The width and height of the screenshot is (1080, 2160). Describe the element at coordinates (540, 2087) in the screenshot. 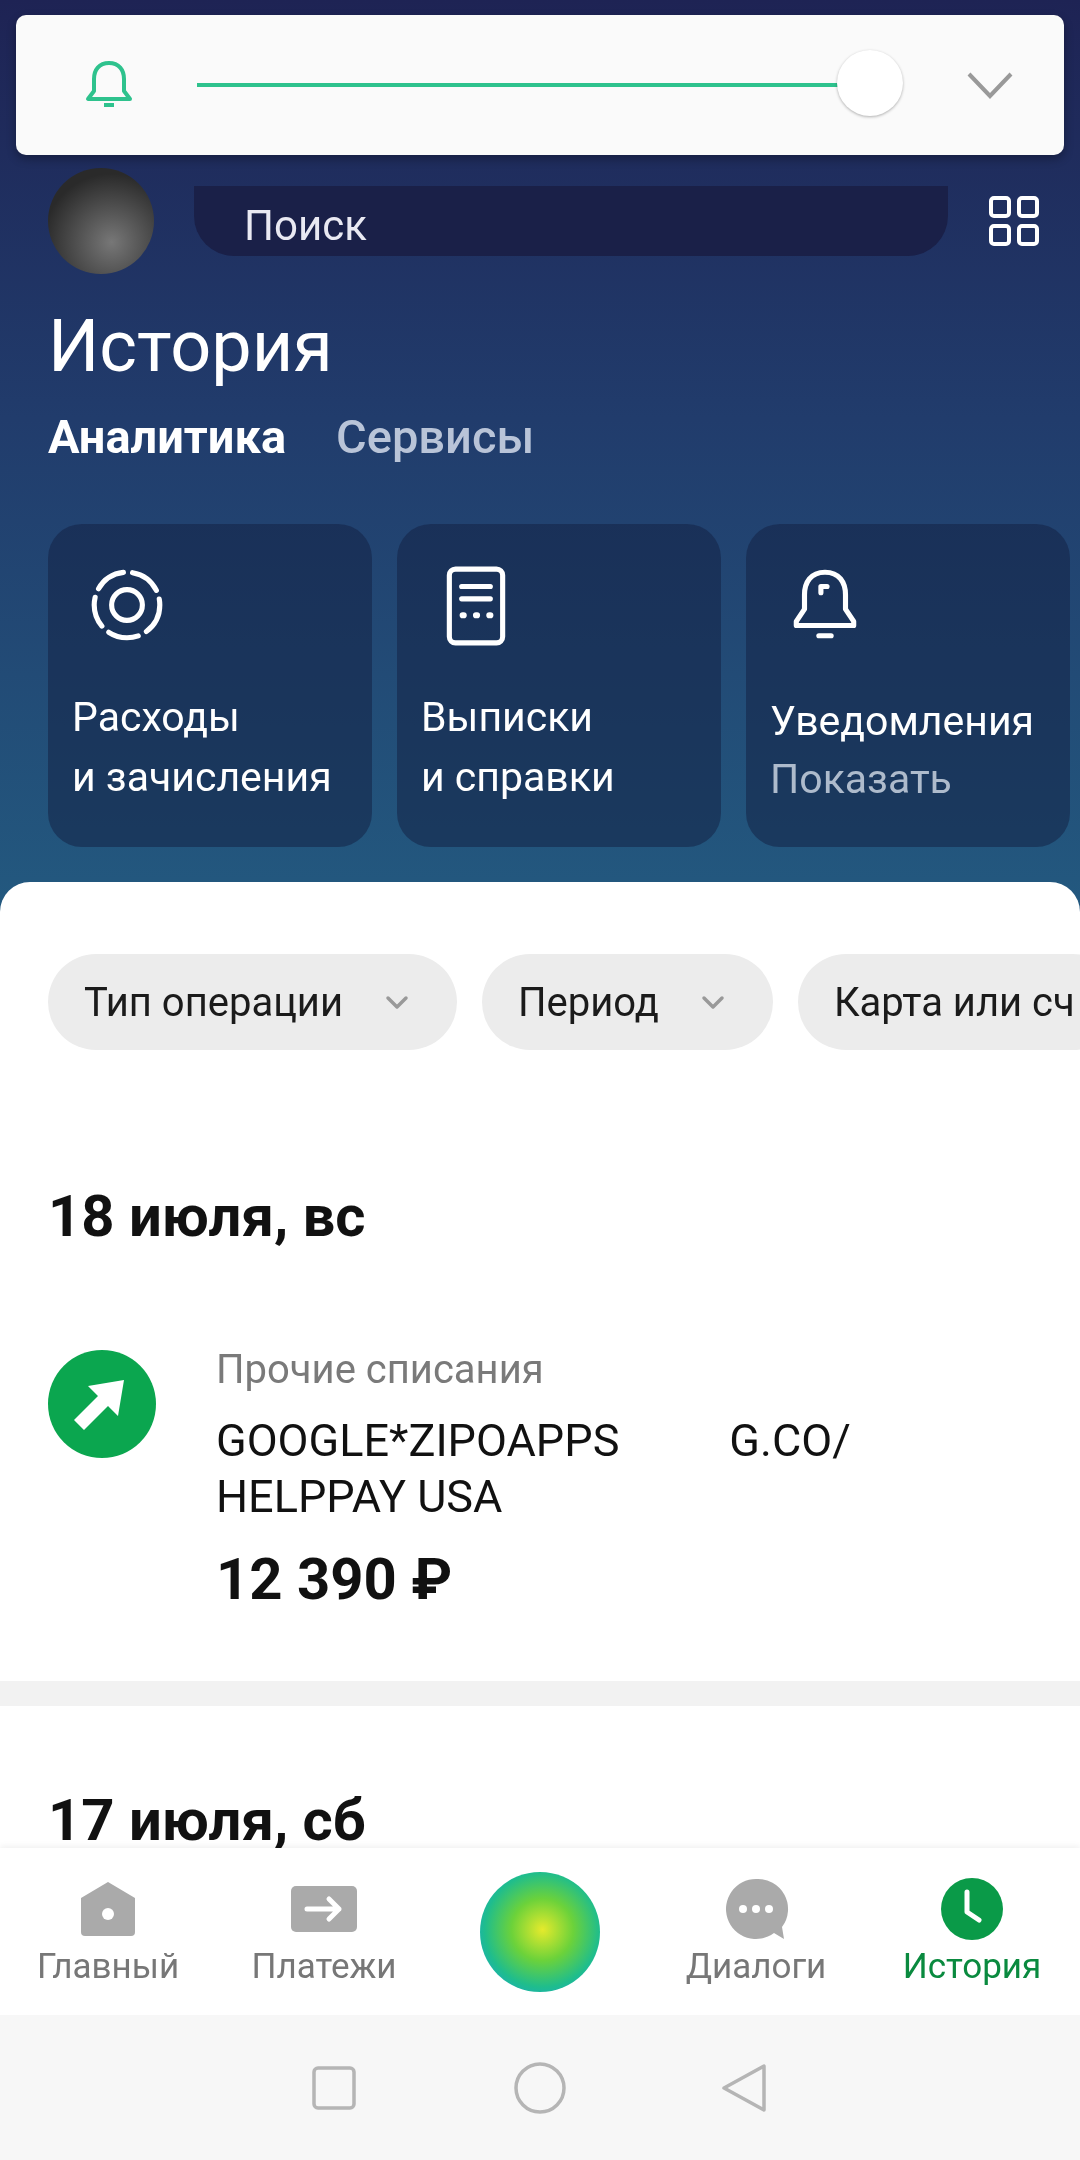

I see `home-circle-icon` at that location.